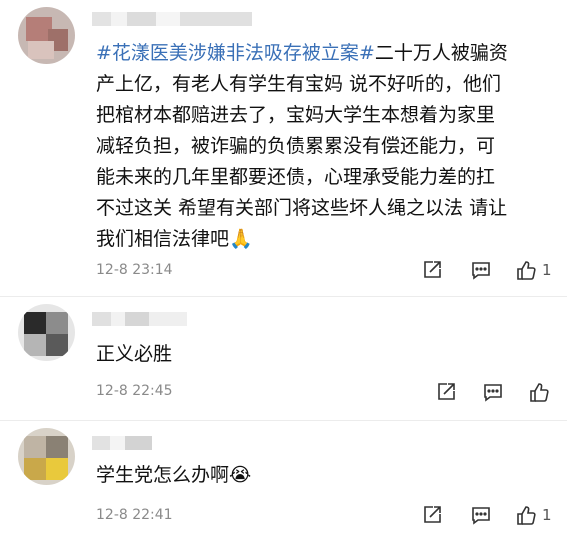  Describe the element at coordinates (134, 515) in the screenshot. I see `timestamp: 12-8 22:41` at that location.